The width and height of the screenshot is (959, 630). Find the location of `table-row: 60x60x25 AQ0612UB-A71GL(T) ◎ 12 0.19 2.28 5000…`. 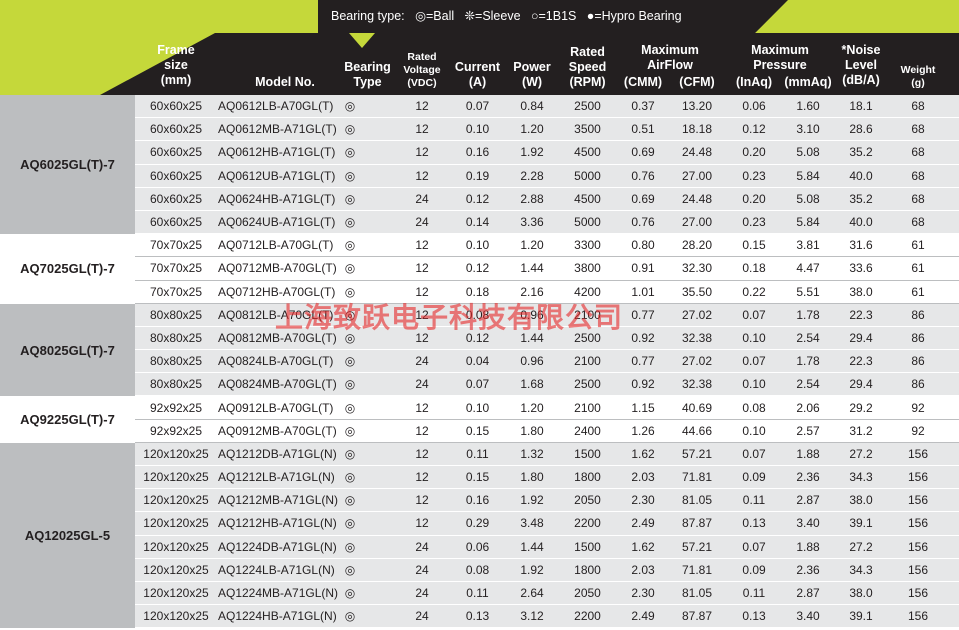

table-row: 60x60x25 AQ0612UB-A71GL(T) ◎ 12 0.19 2.28 5000… is located at coordinates (547, 176).